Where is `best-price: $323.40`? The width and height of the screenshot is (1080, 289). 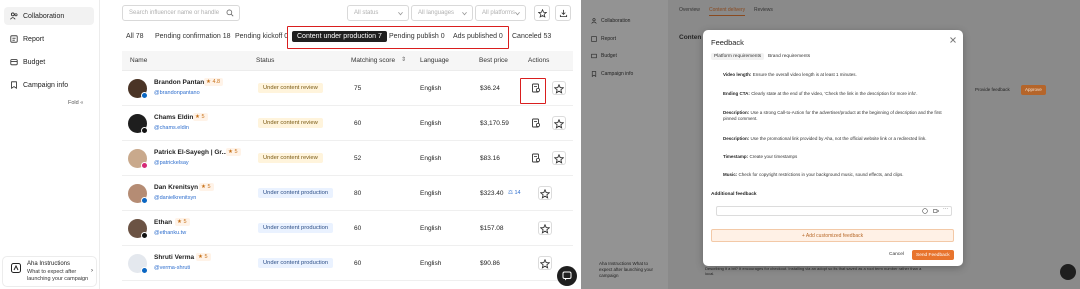
best-price: $323.40 is located at coordinates (492, 193).